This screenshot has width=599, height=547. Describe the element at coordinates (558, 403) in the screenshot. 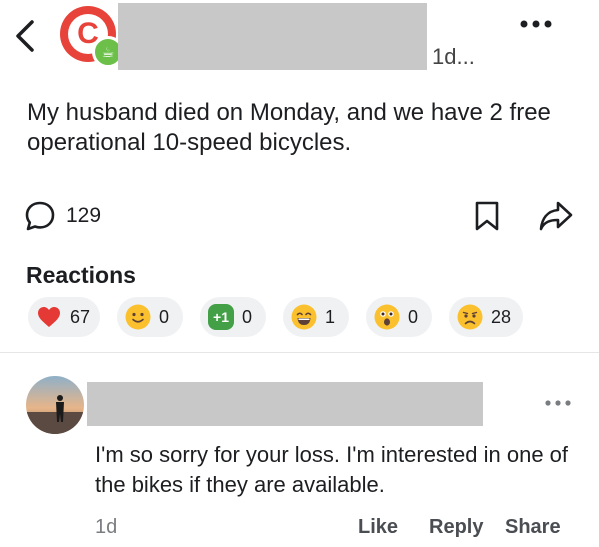

I see `comment-more-options-icon` at that location.